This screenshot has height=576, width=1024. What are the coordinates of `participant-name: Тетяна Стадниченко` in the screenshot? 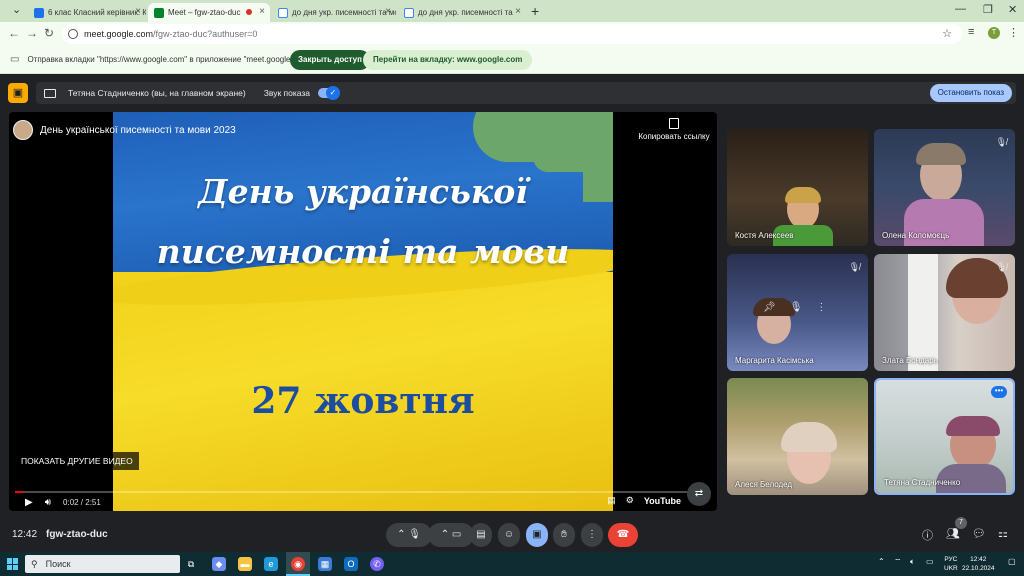 It's located at (922, 482).